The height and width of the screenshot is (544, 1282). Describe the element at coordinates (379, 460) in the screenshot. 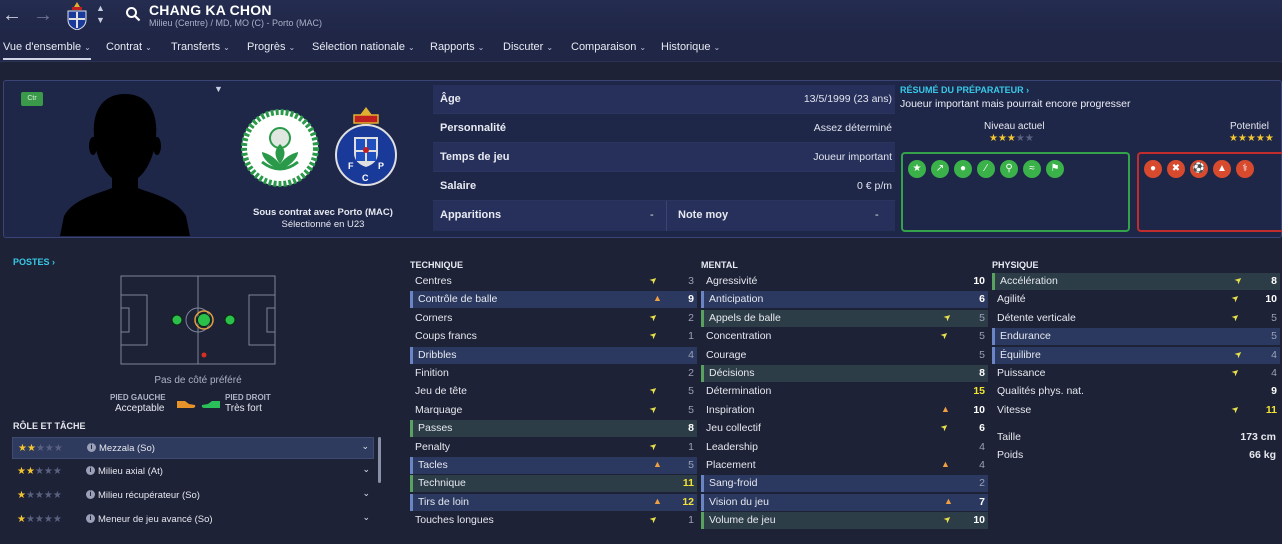

I see `roles-scrollbar` at that location.